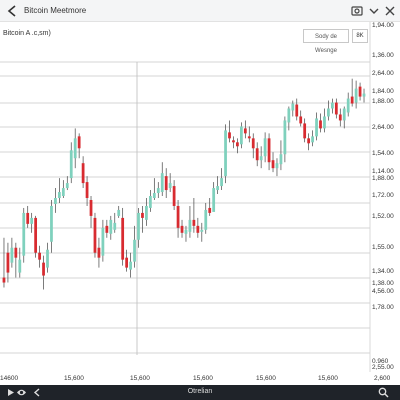 This screenshot has height=400, width=400. I want to click on search-icon, so click(383, 392).